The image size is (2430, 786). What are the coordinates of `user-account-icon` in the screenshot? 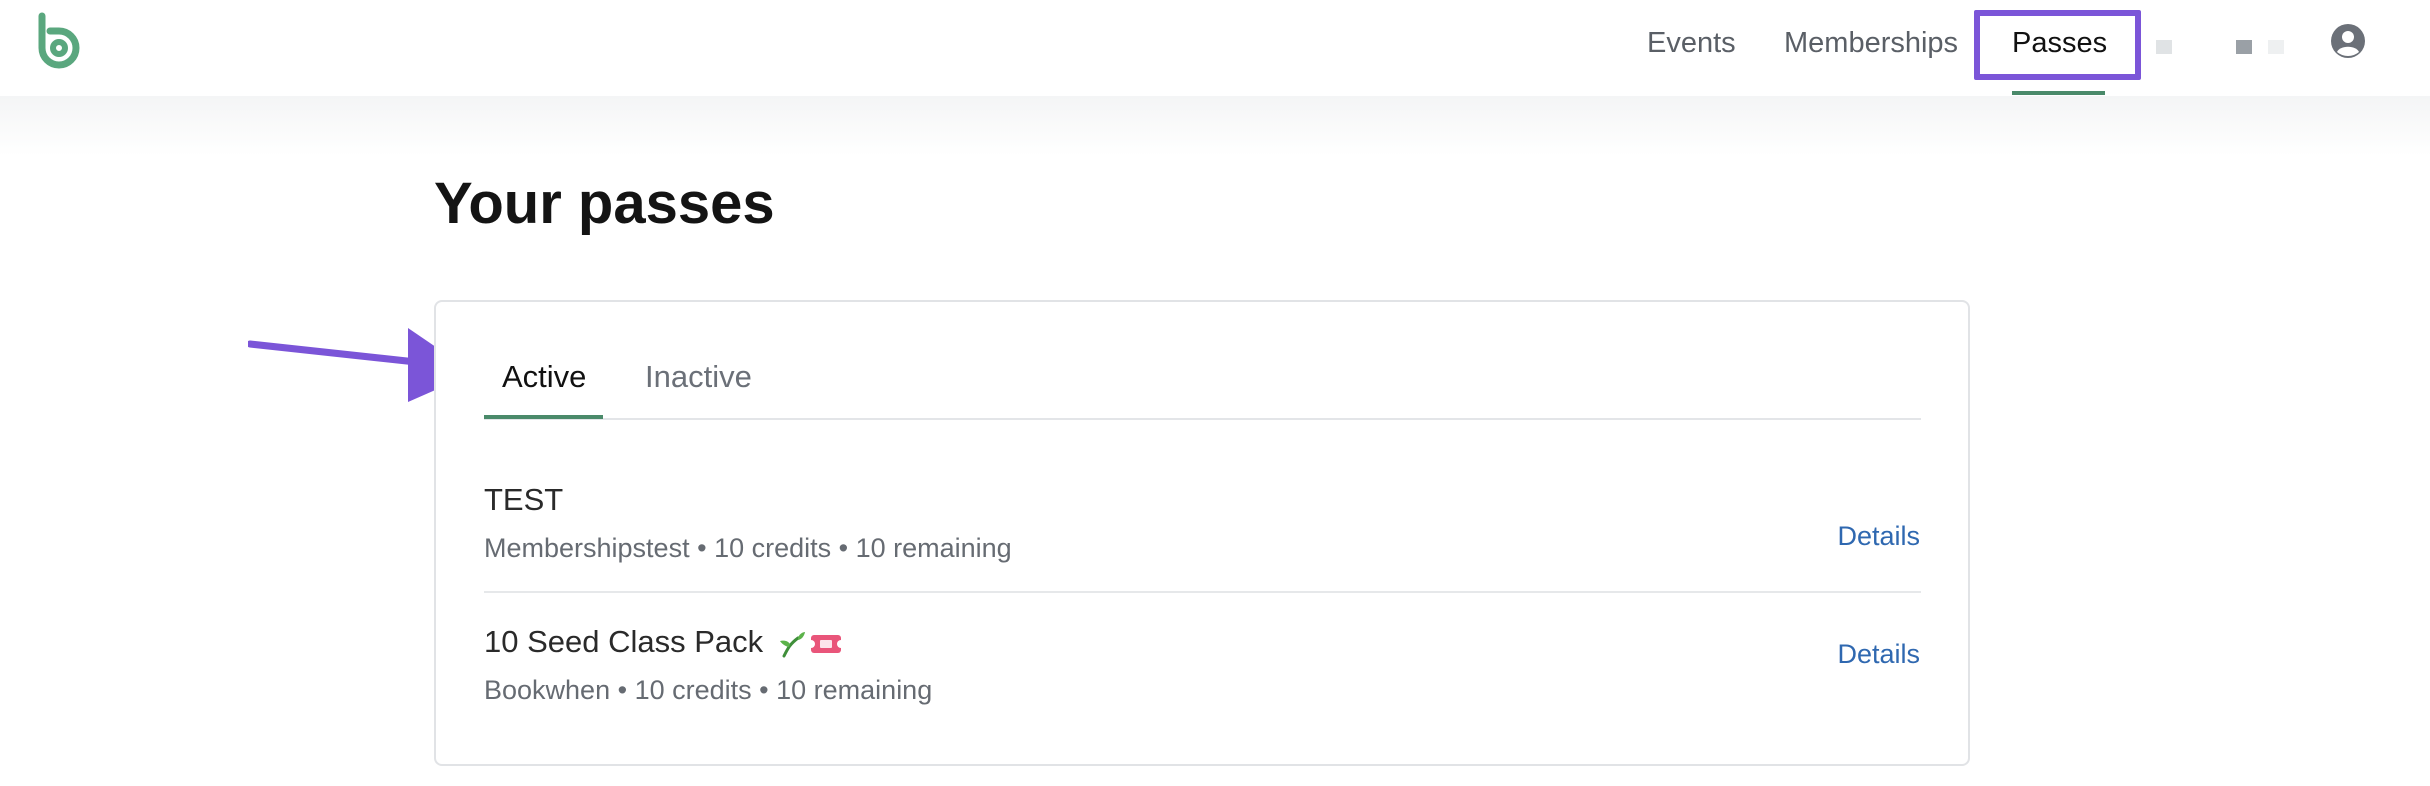 It's located at (2348, 41).